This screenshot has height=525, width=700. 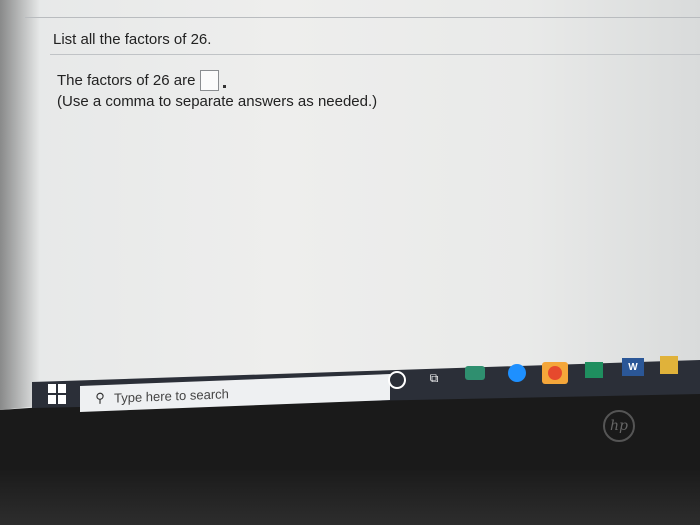 What do you see at coordinates (126, 80) in the screenshot?
I see `answer-prefix: The factors of 26 are` at bounding box center [126, 80].